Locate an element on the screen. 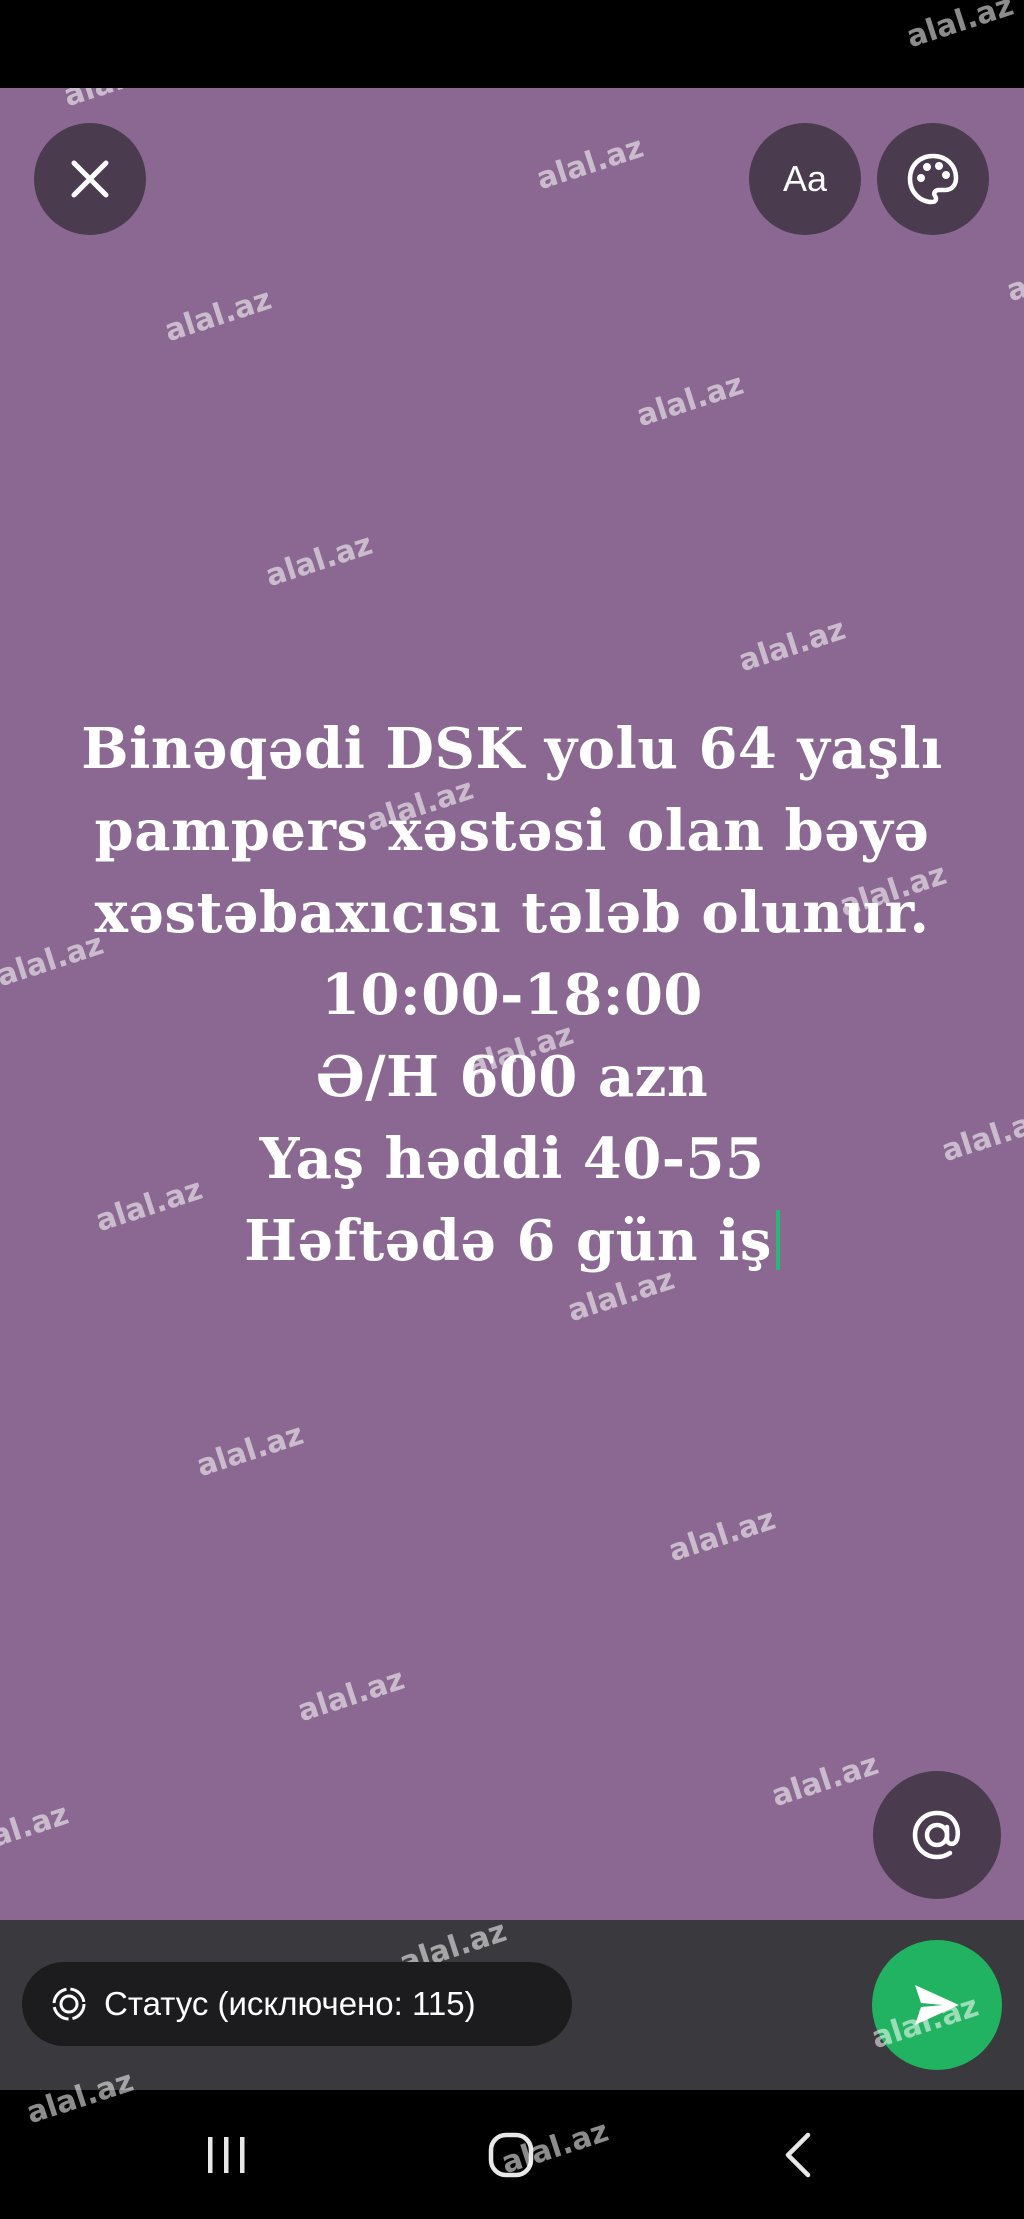 The image size is (1024, 2219). font-style-button: Aa is located at coordinates (805, 179).